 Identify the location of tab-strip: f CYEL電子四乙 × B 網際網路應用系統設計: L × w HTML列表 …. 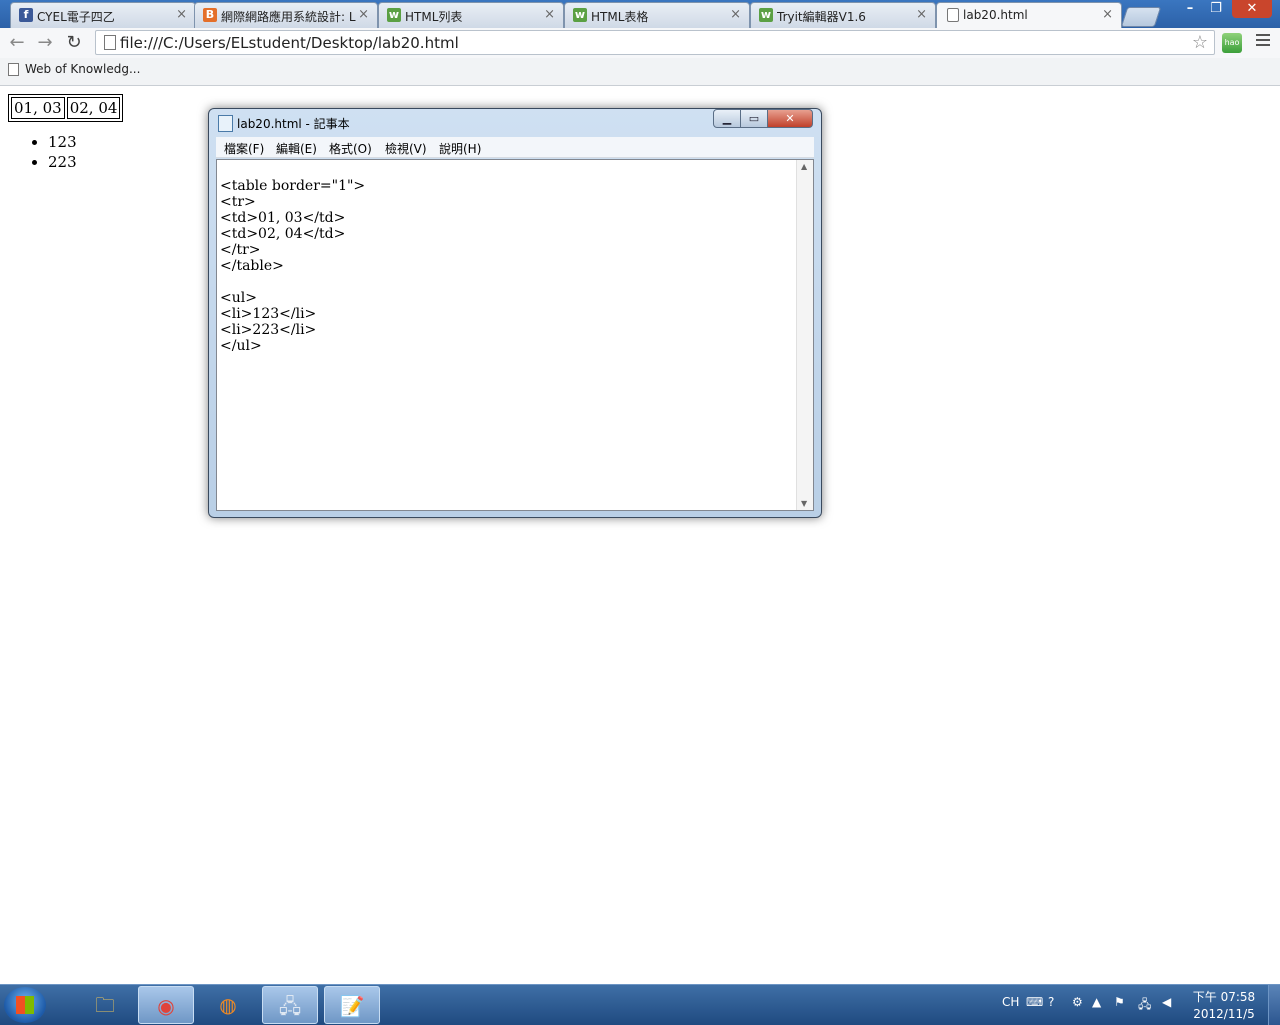
(640, 14).